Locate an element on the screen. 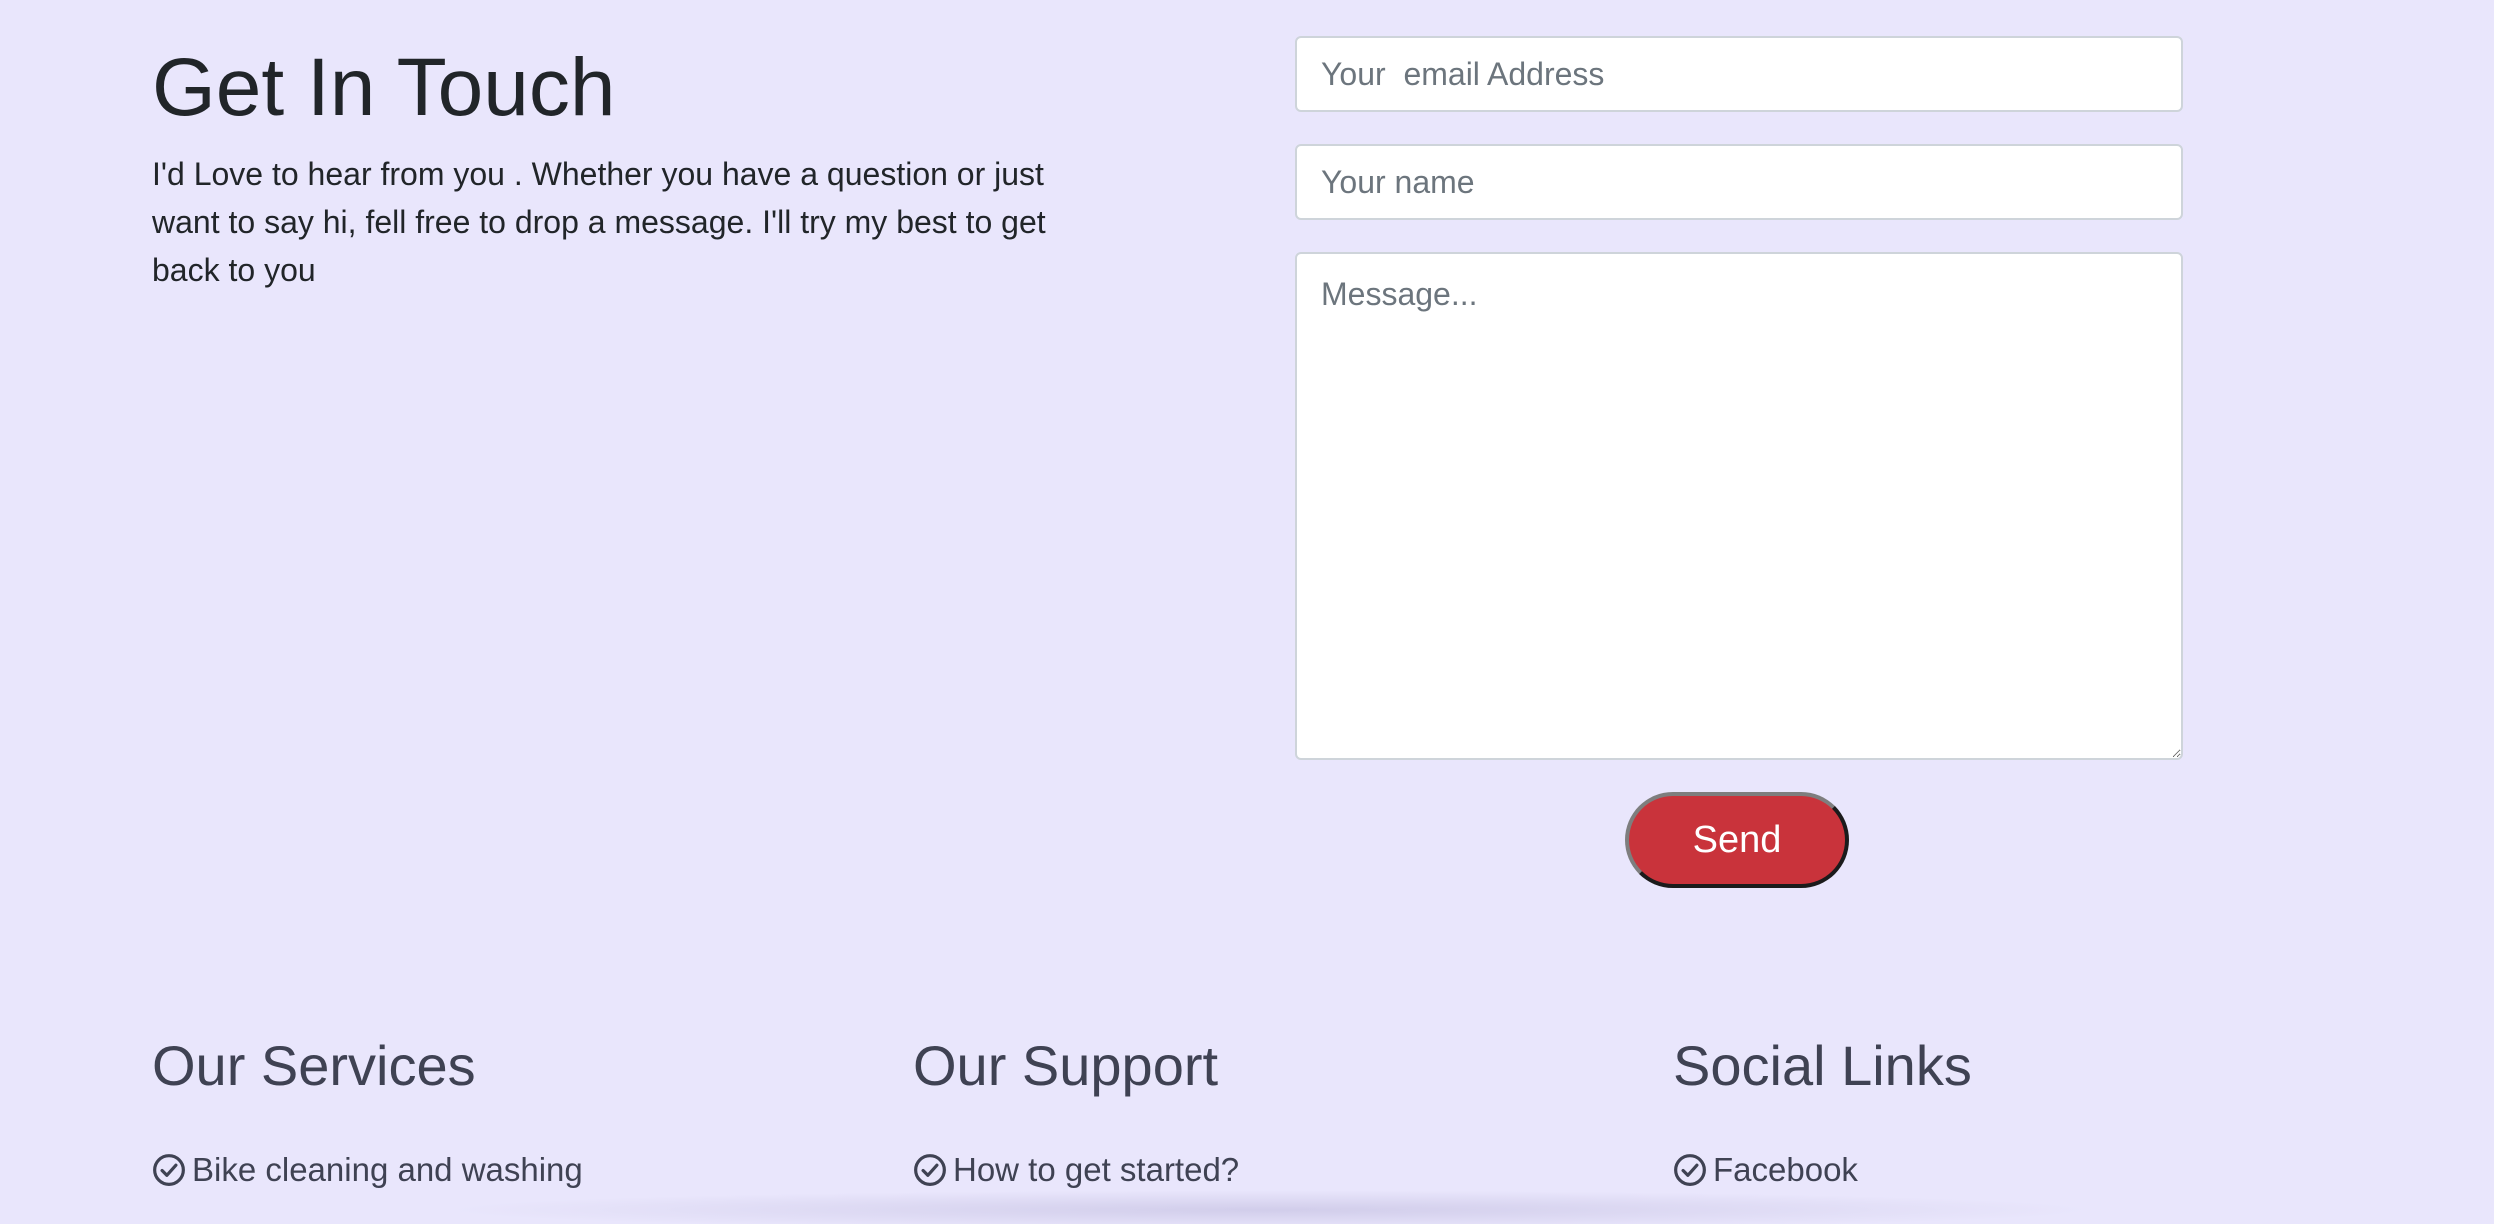 Image resolution: width=2494 pixels, height=1224 pixels. social-item-label: Facebook is located at coordinates (1785, 1169).